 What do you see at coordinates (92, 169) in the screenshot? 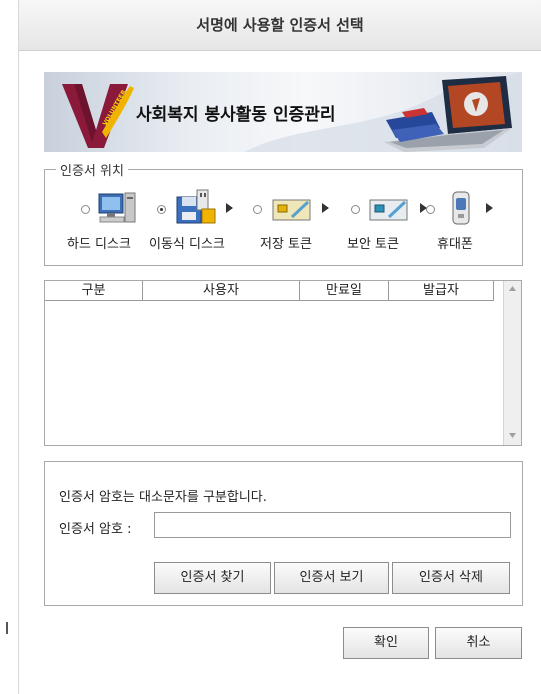
I see `location-legend: 인증서 위치` at bounding box center [92, 169].